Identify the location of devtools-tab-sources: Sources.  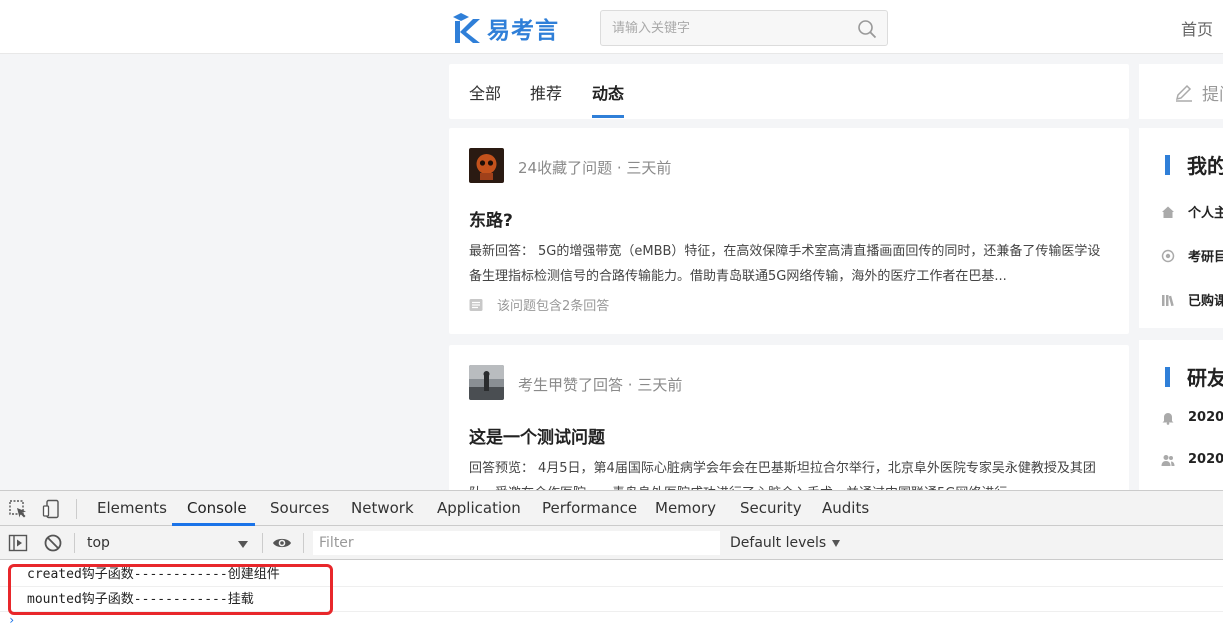
(299, 508).